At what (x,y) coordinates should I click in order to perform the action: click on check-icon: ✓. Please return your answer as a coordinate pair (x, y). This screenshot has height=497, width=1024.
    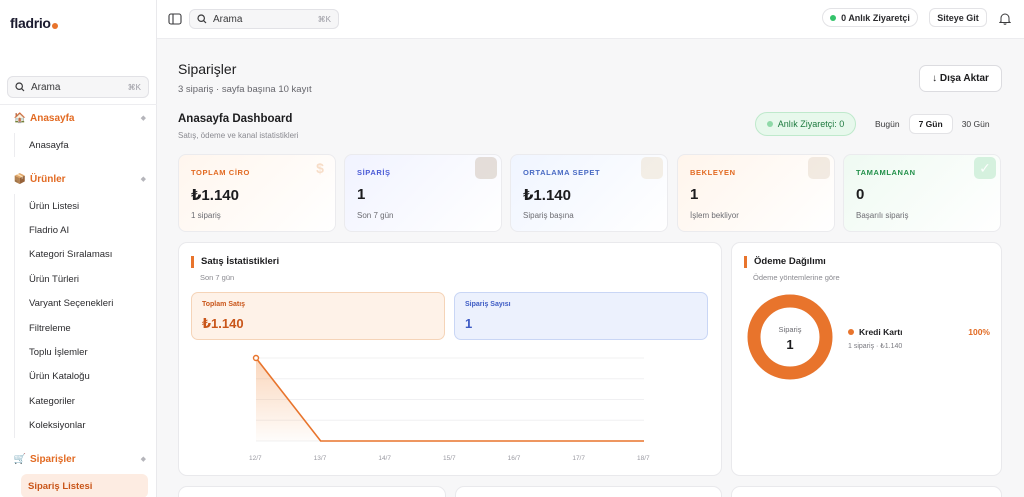
    Looking at the image, I should click on (985, 168).